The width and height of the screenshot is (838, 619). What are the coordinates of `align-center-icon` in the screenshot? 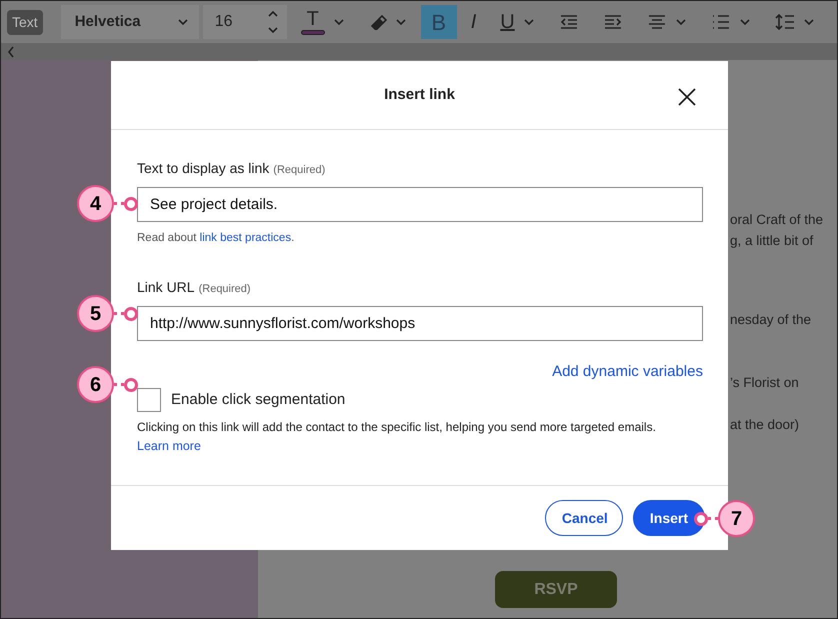 It's located at (656, 22).